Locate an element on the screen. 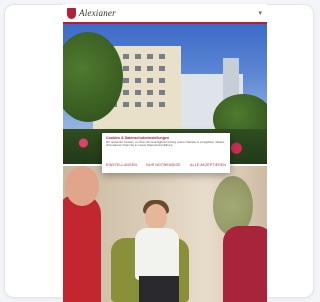  cookie-necessary-only-button: Nur notwendige is located at coordinates (163, 165).